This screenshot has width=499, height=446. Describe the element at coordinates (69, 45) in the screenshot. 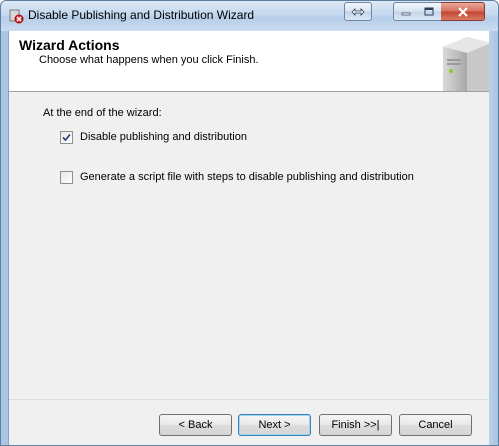

I see `page-title: Wizard Actions` at that location.